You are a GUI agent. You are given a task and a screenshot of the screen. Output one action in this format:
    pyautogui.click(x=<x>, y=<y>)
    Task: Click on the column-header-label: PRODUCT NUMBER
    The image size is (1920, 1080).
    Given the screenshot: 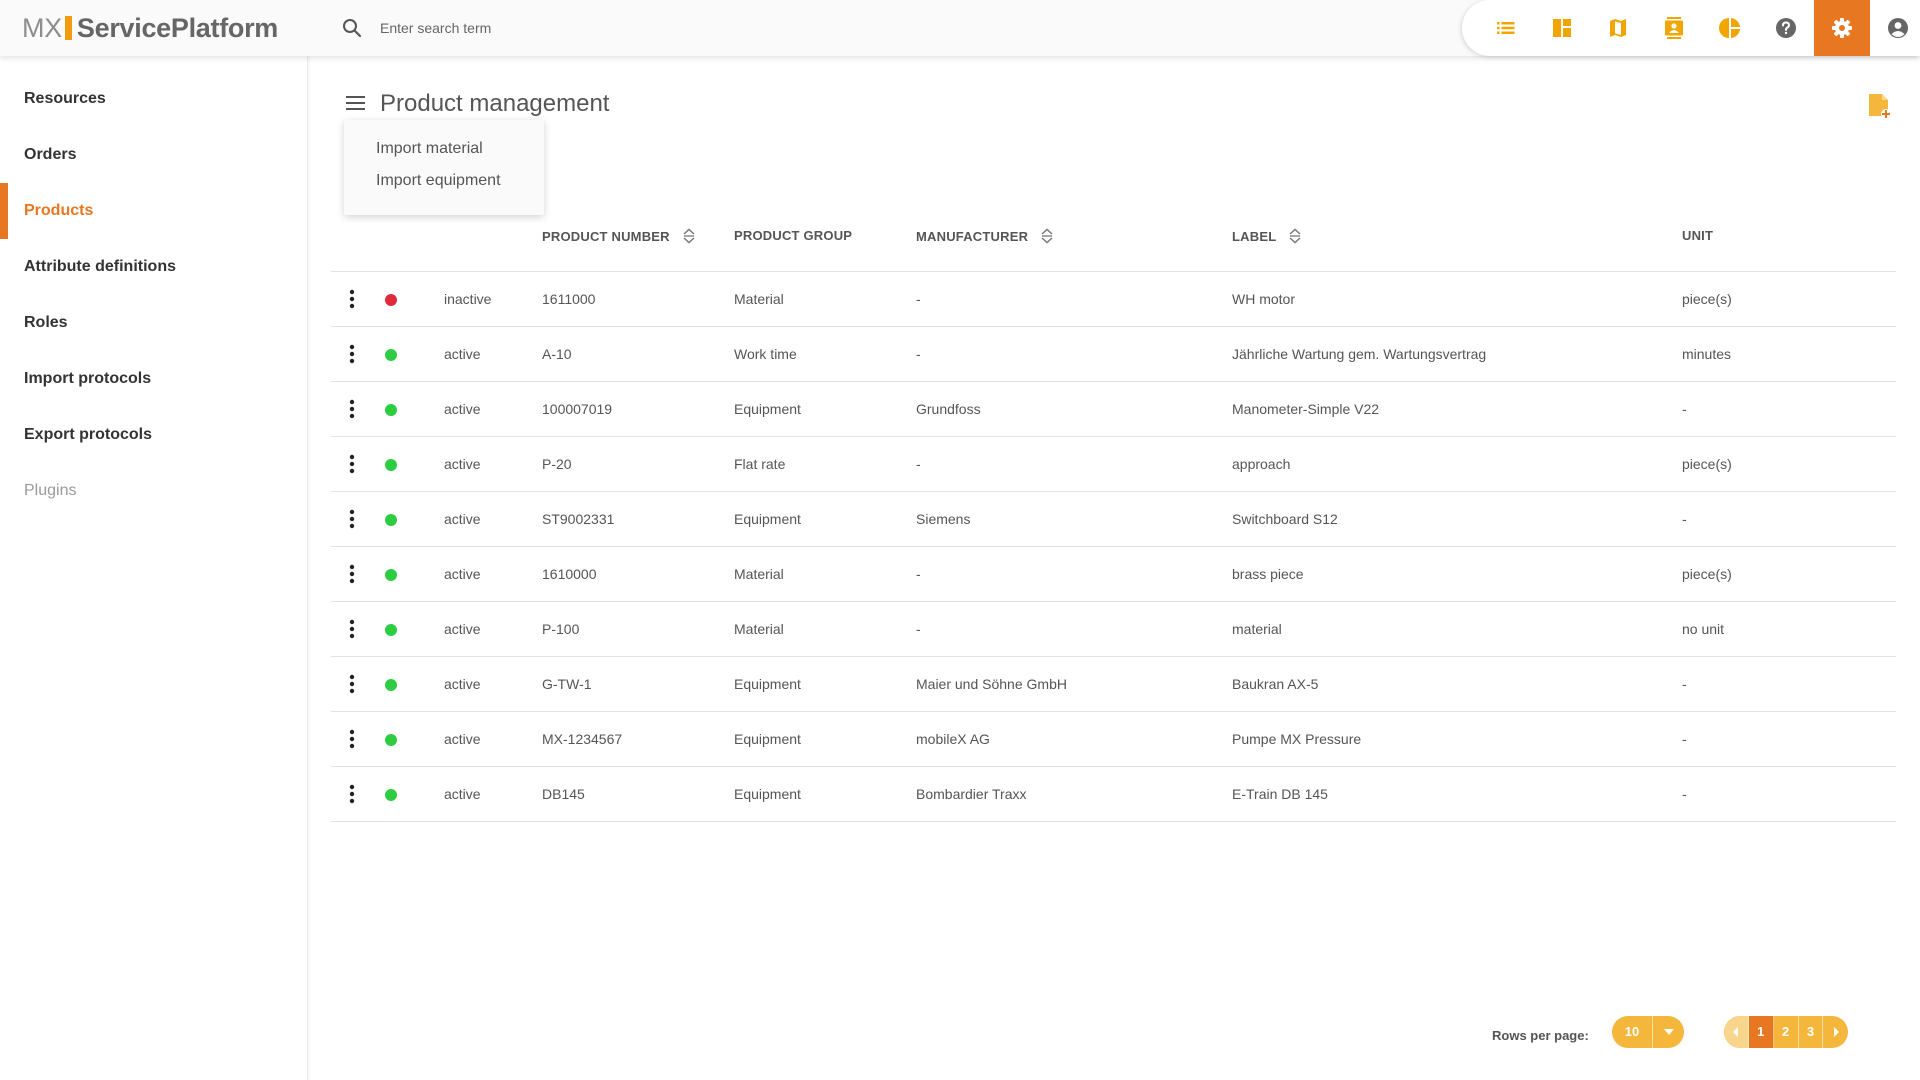 What is the action you would take?
    pyautogui.click(x=606, y=236)
    